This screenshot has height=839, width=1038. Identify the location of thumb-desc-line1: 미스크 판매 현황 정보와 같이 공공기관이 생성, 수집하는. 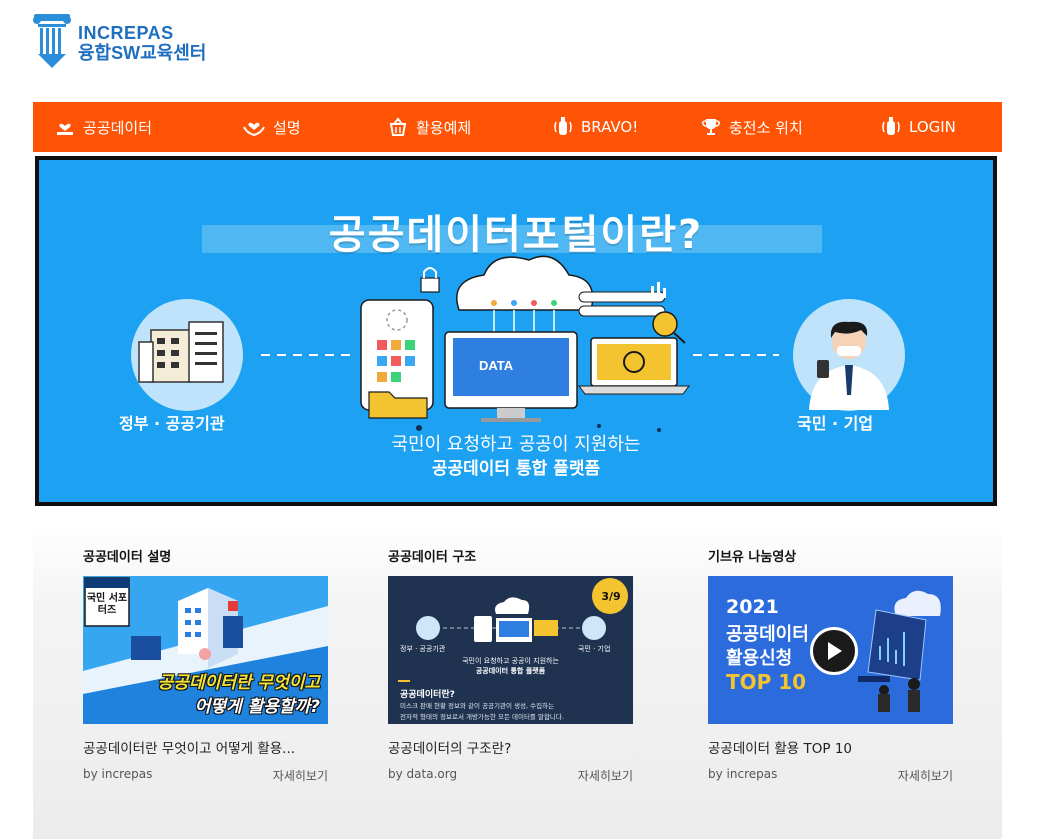
(477, 706).